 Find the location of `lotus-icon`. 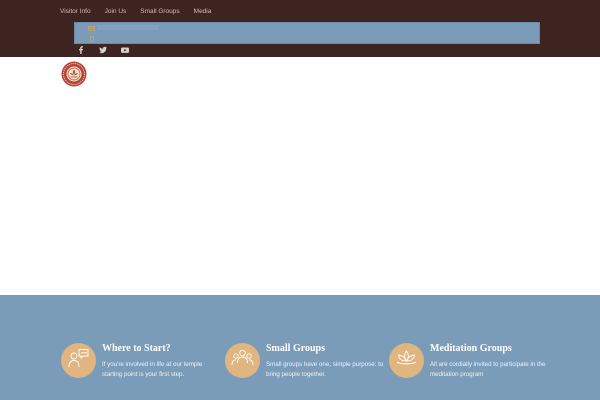

lotus-icon is located at coordinates (406, 360).